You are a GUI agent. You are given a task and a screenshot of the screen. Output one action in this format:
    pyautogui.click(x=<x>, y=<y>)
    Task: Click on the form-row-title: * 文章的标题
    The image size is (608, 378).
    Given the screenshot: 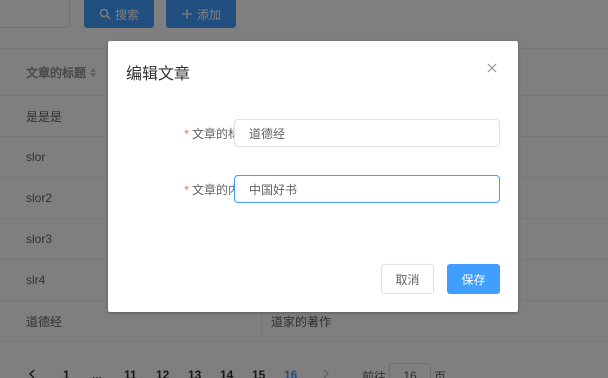 What is the action you would take?
    pyautogui.click(x=313, y=133)
    